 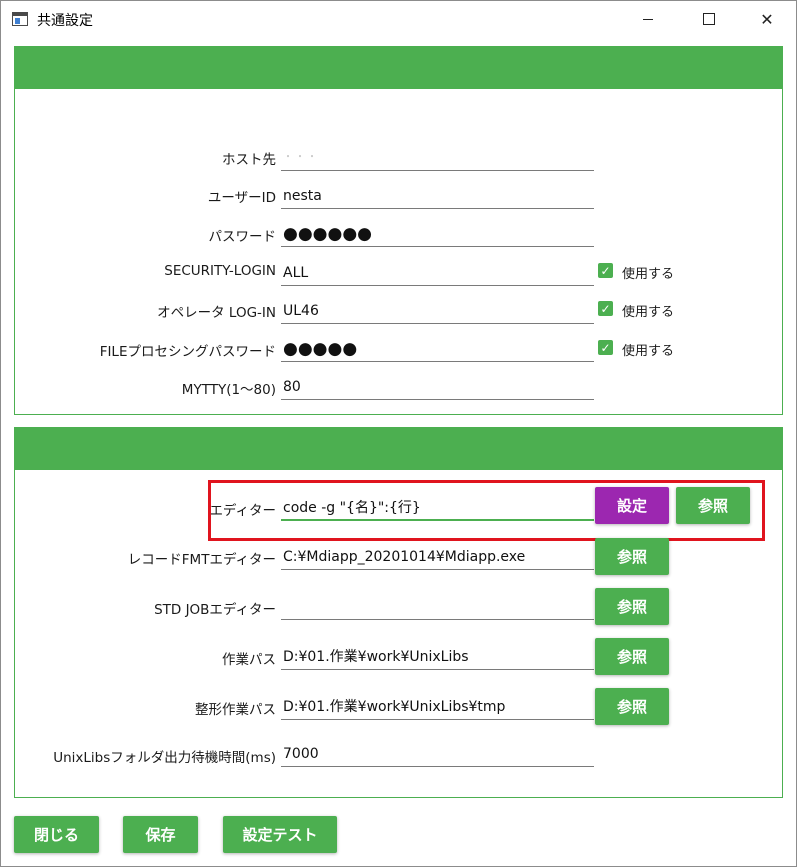 What do you see at coordinates (632, 706) in the screenshot?
I see `format-path-ref-button: 参照` at bounding box center [632, 706].